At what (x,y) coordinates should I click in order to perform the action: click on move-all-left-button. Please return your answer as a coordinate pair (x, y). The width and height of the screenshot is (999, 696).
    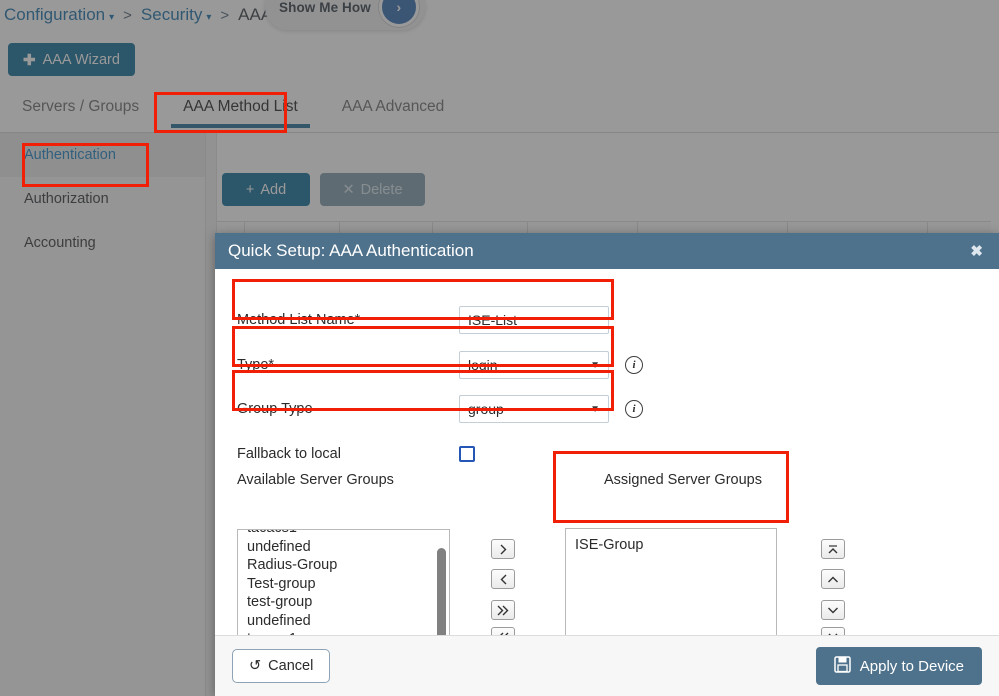
    Looking at the image, I should click on (503, 631).